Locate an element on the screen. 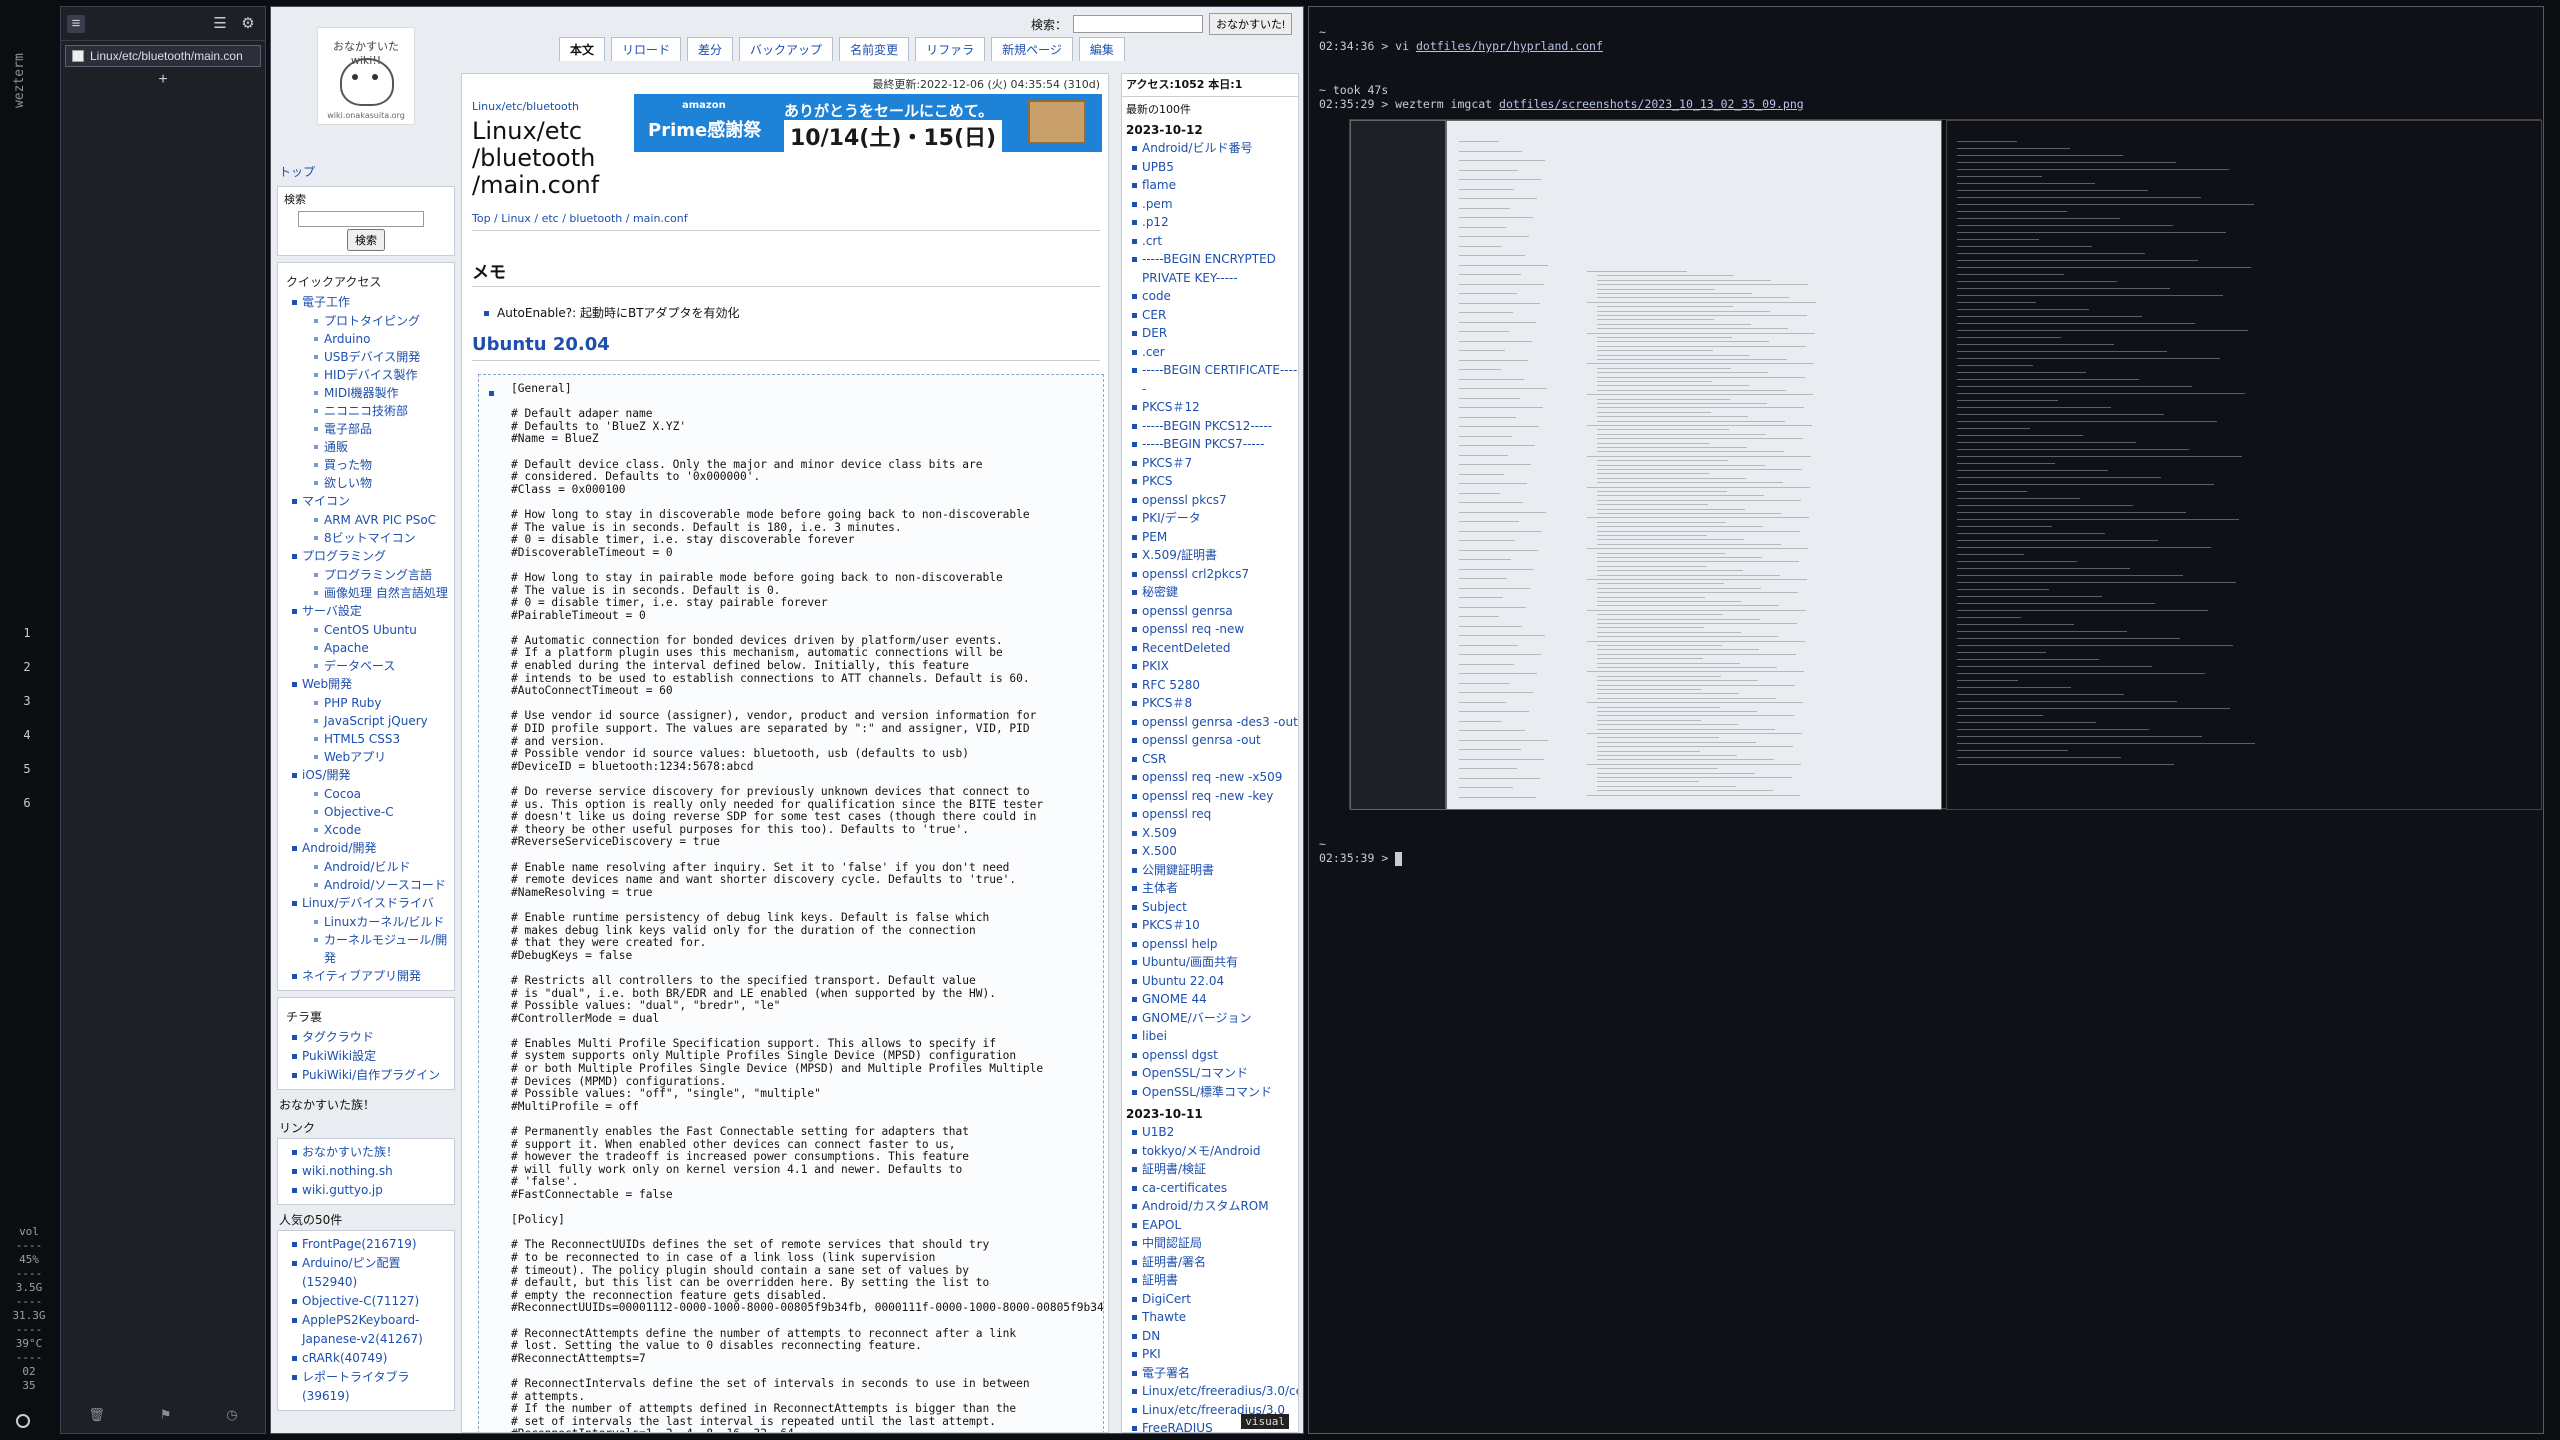  search-button: 検索 is located at coordinates (366, 240).